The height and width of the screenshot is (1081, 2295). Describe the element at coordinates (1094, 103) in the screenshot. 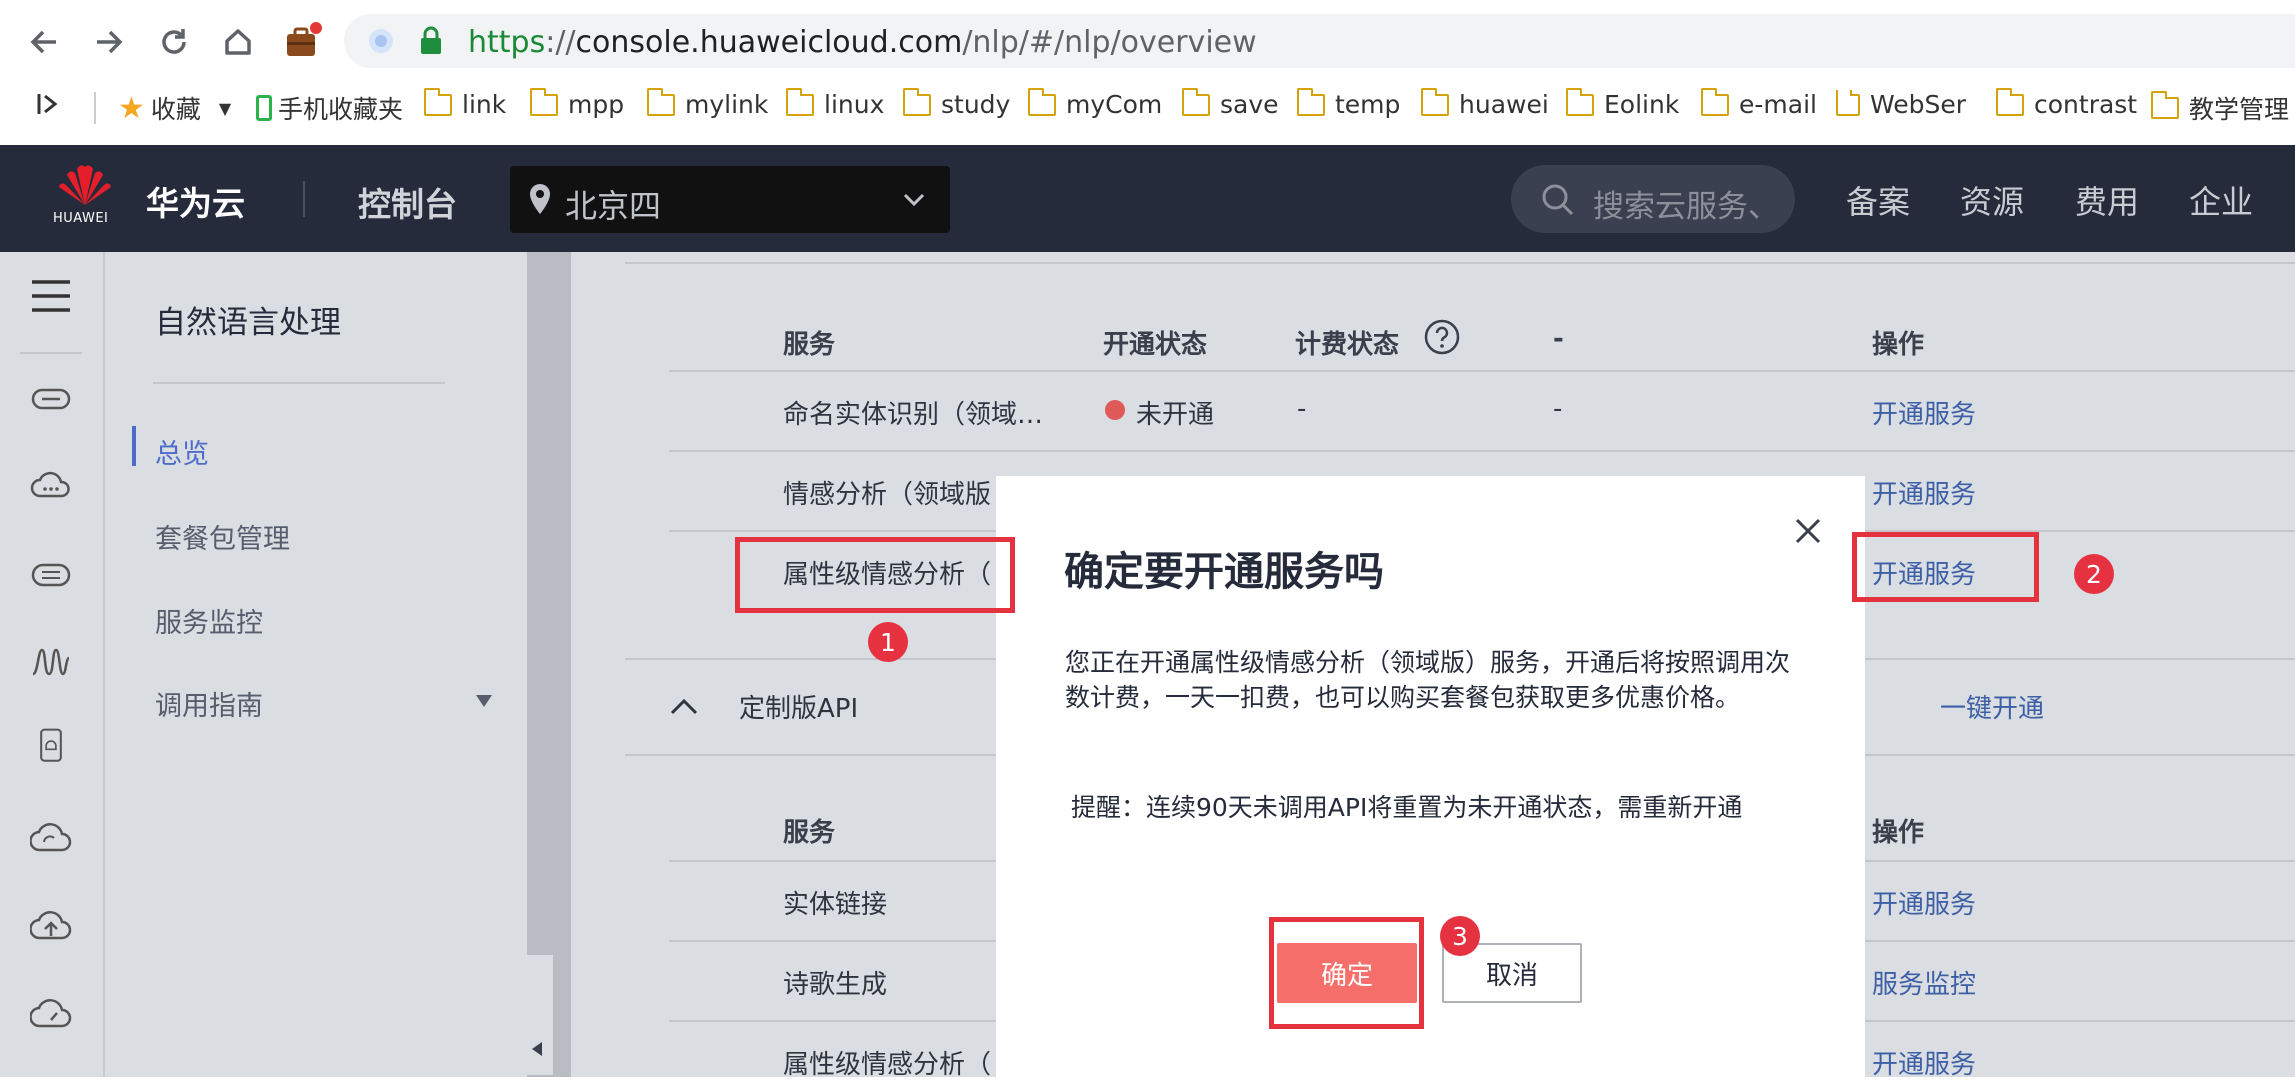

I see `bookmark-folder: myCom` at that location.